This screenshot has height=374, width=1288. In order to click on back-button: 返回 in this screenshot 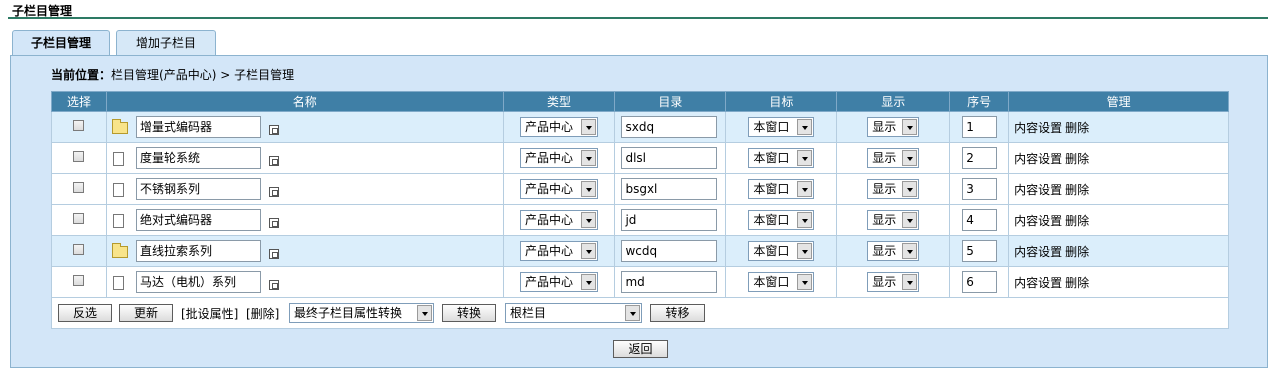, I will do `click(640, 349)`.